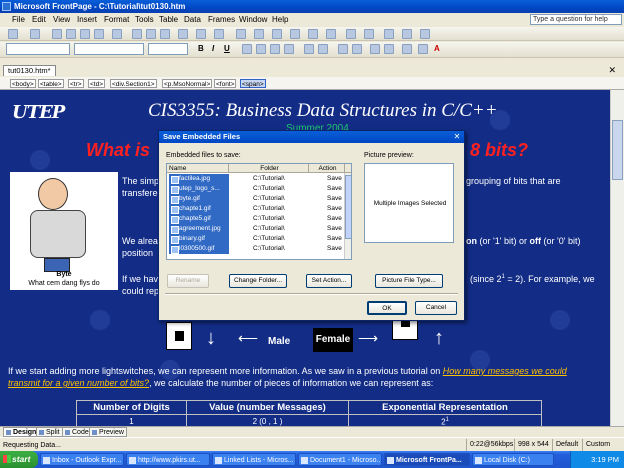  Describe the element at coordinates (18, 19) in the screenshot. I see `menu-file: File` at that location.